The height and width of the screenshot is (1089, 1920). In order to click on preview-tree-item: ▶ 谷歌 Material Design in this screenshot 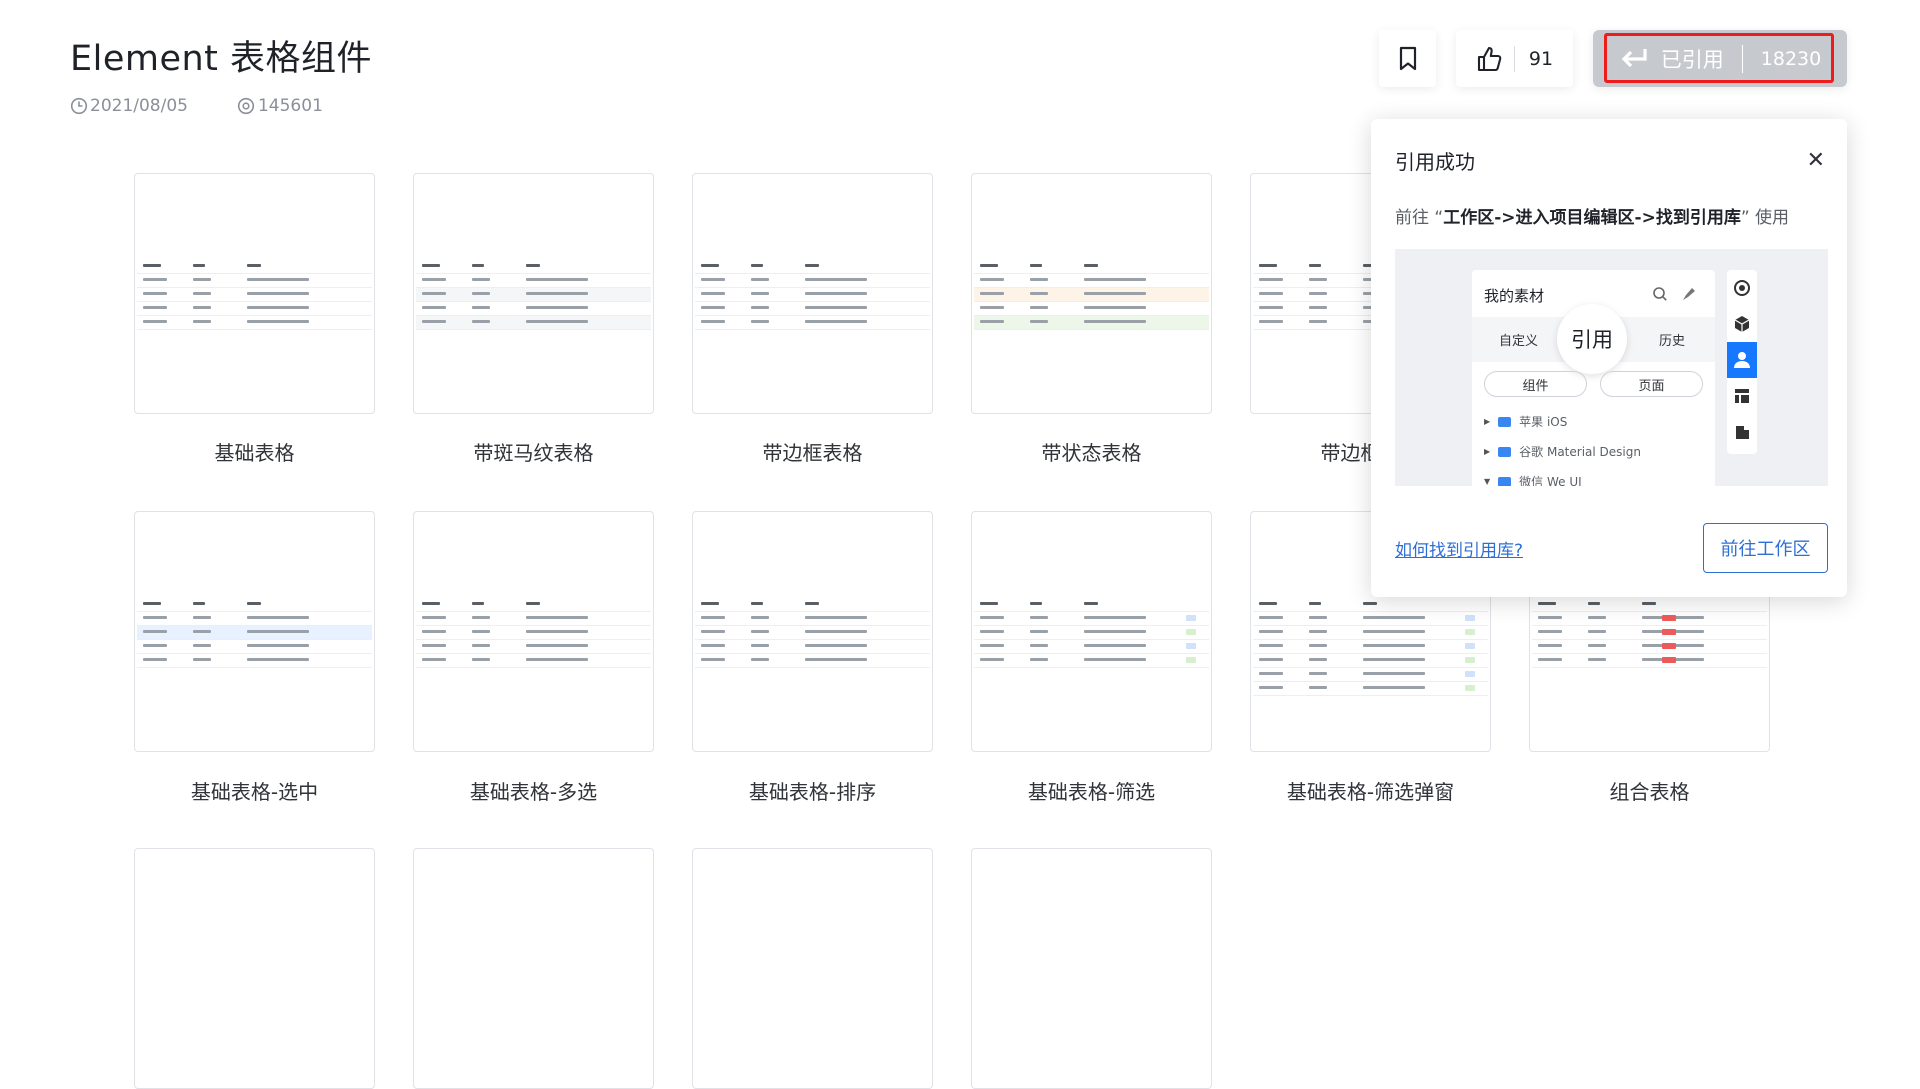, I will do `click(1562, 452)`.